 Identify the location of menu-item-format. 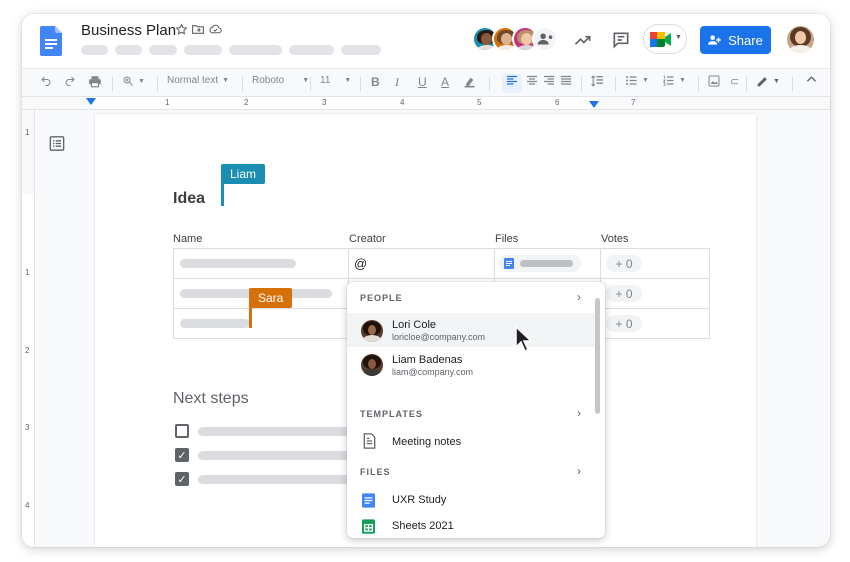
(255, 50).